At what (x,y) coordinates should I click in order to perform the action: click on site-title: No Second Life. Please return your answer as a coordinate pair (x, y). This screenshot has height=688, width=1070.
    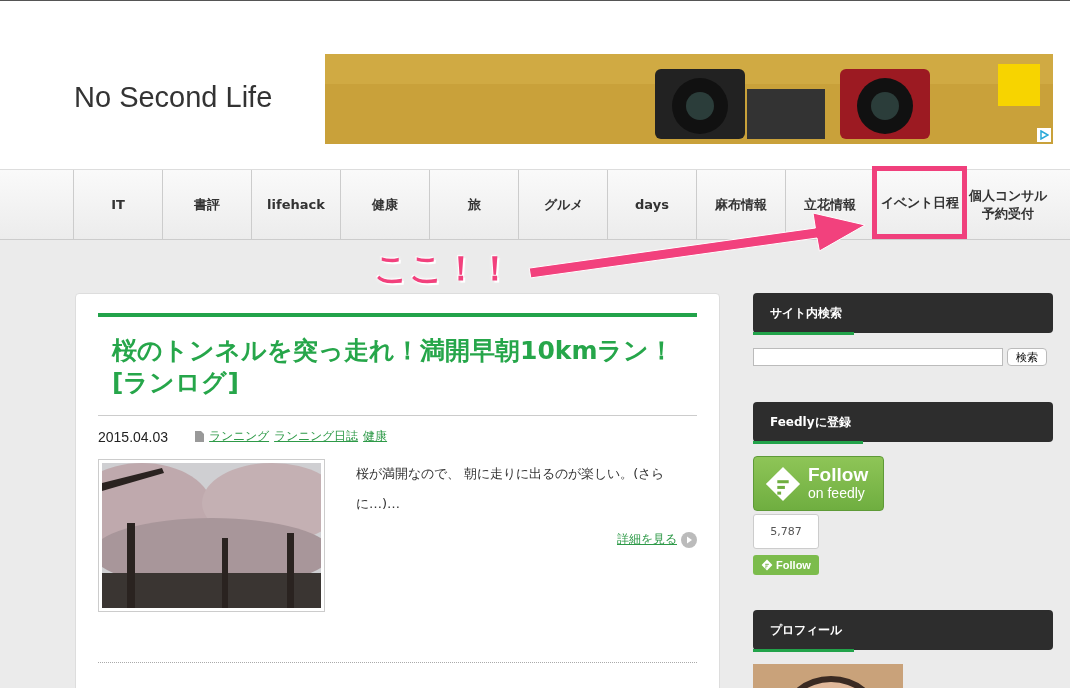
    Looking at the image, I should click on (162, 97).